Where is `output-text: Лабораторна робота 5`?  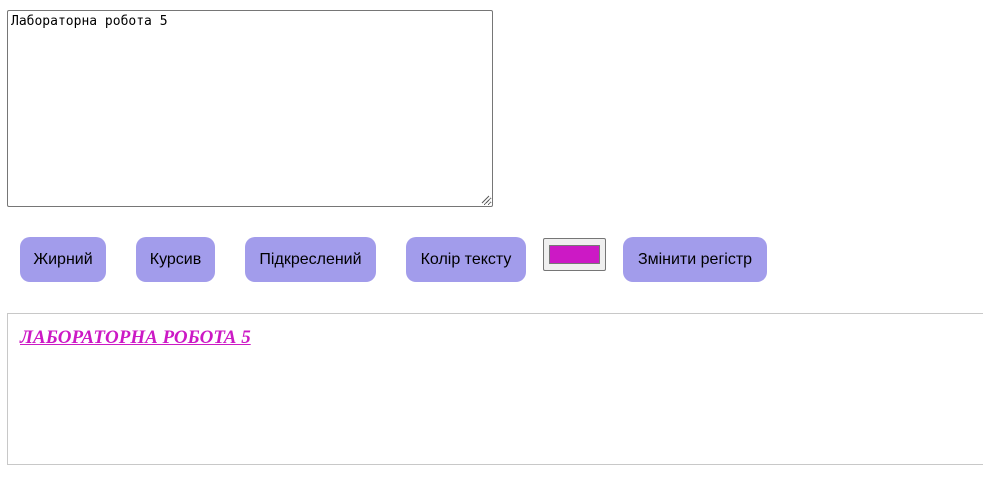
output-text: Лабораторна робота 5 is located at coordinates (135, 337).